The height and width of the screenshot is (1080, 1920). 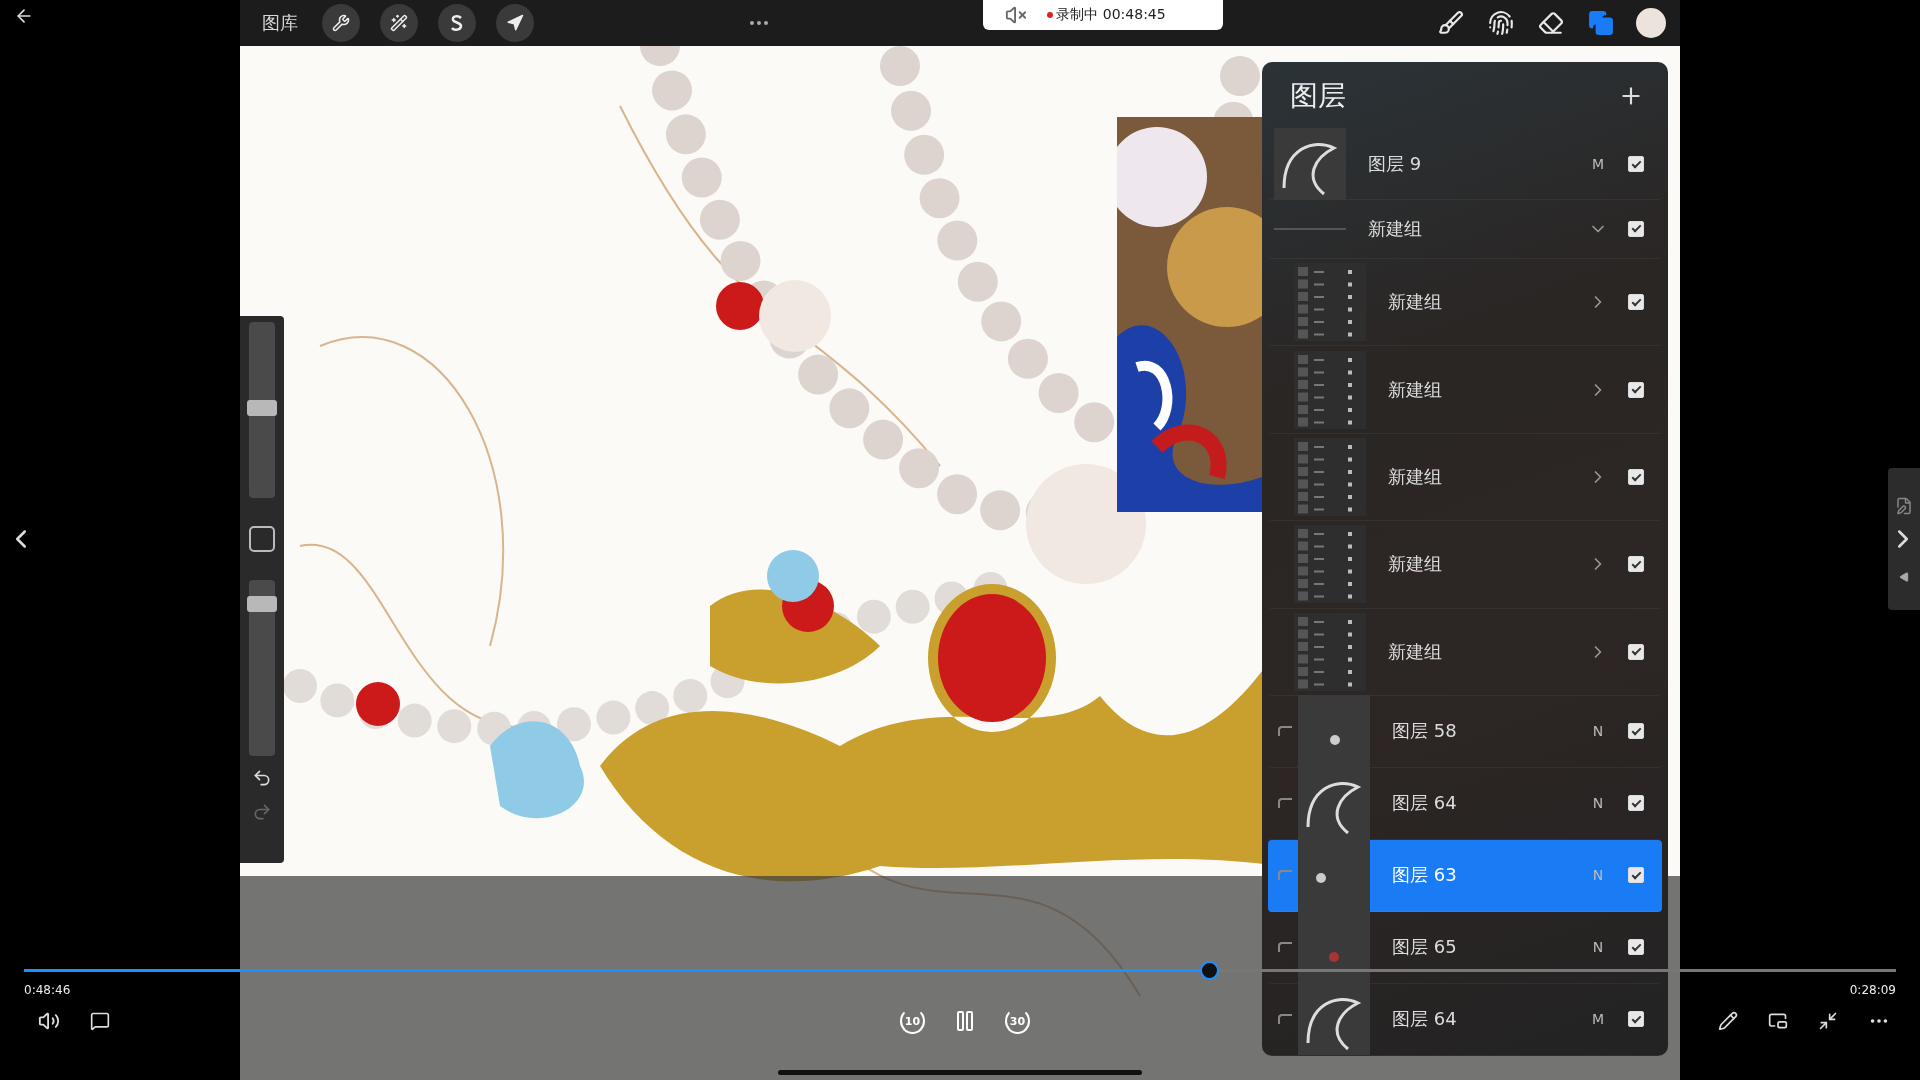 What do you see at coordinates (1904, 505) in the screenshot?
I see `note-icon` at bounding box center [1904, 505].